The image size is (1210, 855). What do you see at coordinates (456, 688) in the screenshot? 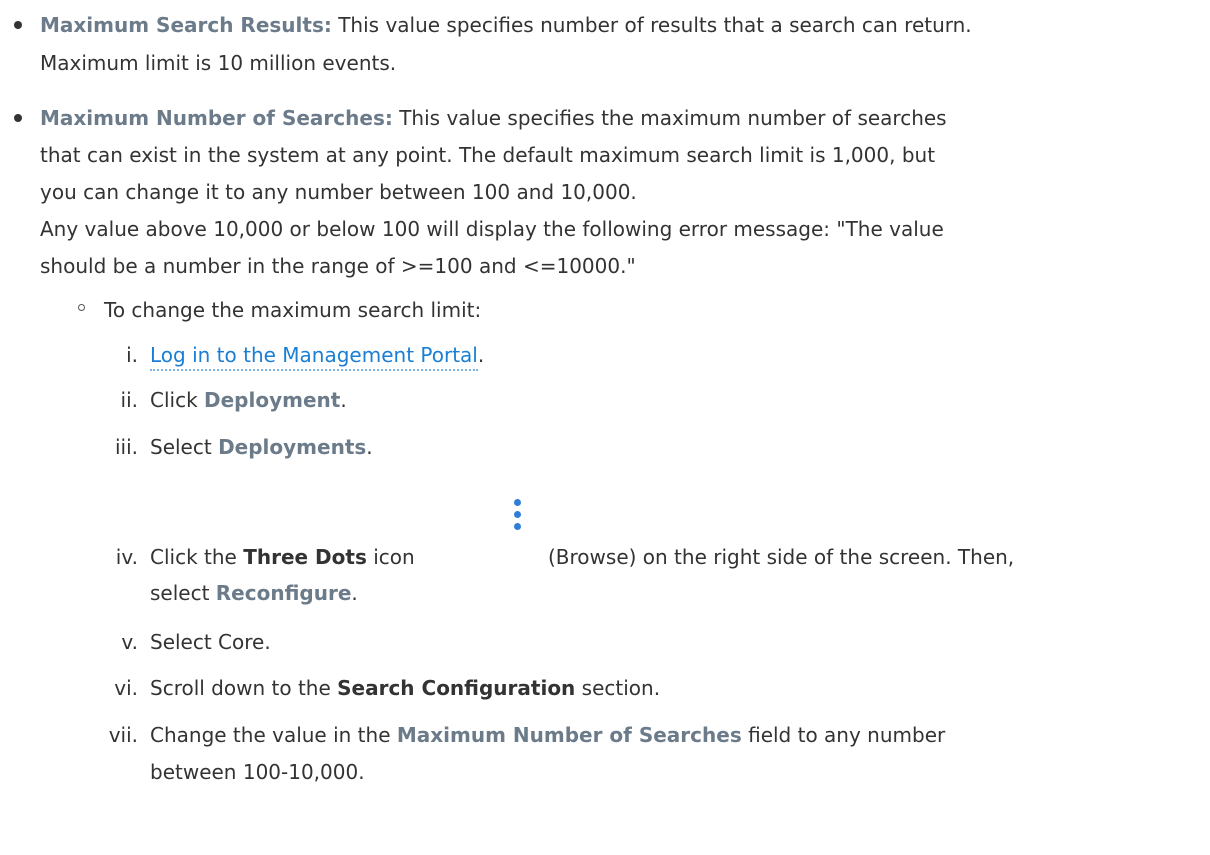
I see `search-configuration-term: Search Configuration` at bounding box center [456, 688].